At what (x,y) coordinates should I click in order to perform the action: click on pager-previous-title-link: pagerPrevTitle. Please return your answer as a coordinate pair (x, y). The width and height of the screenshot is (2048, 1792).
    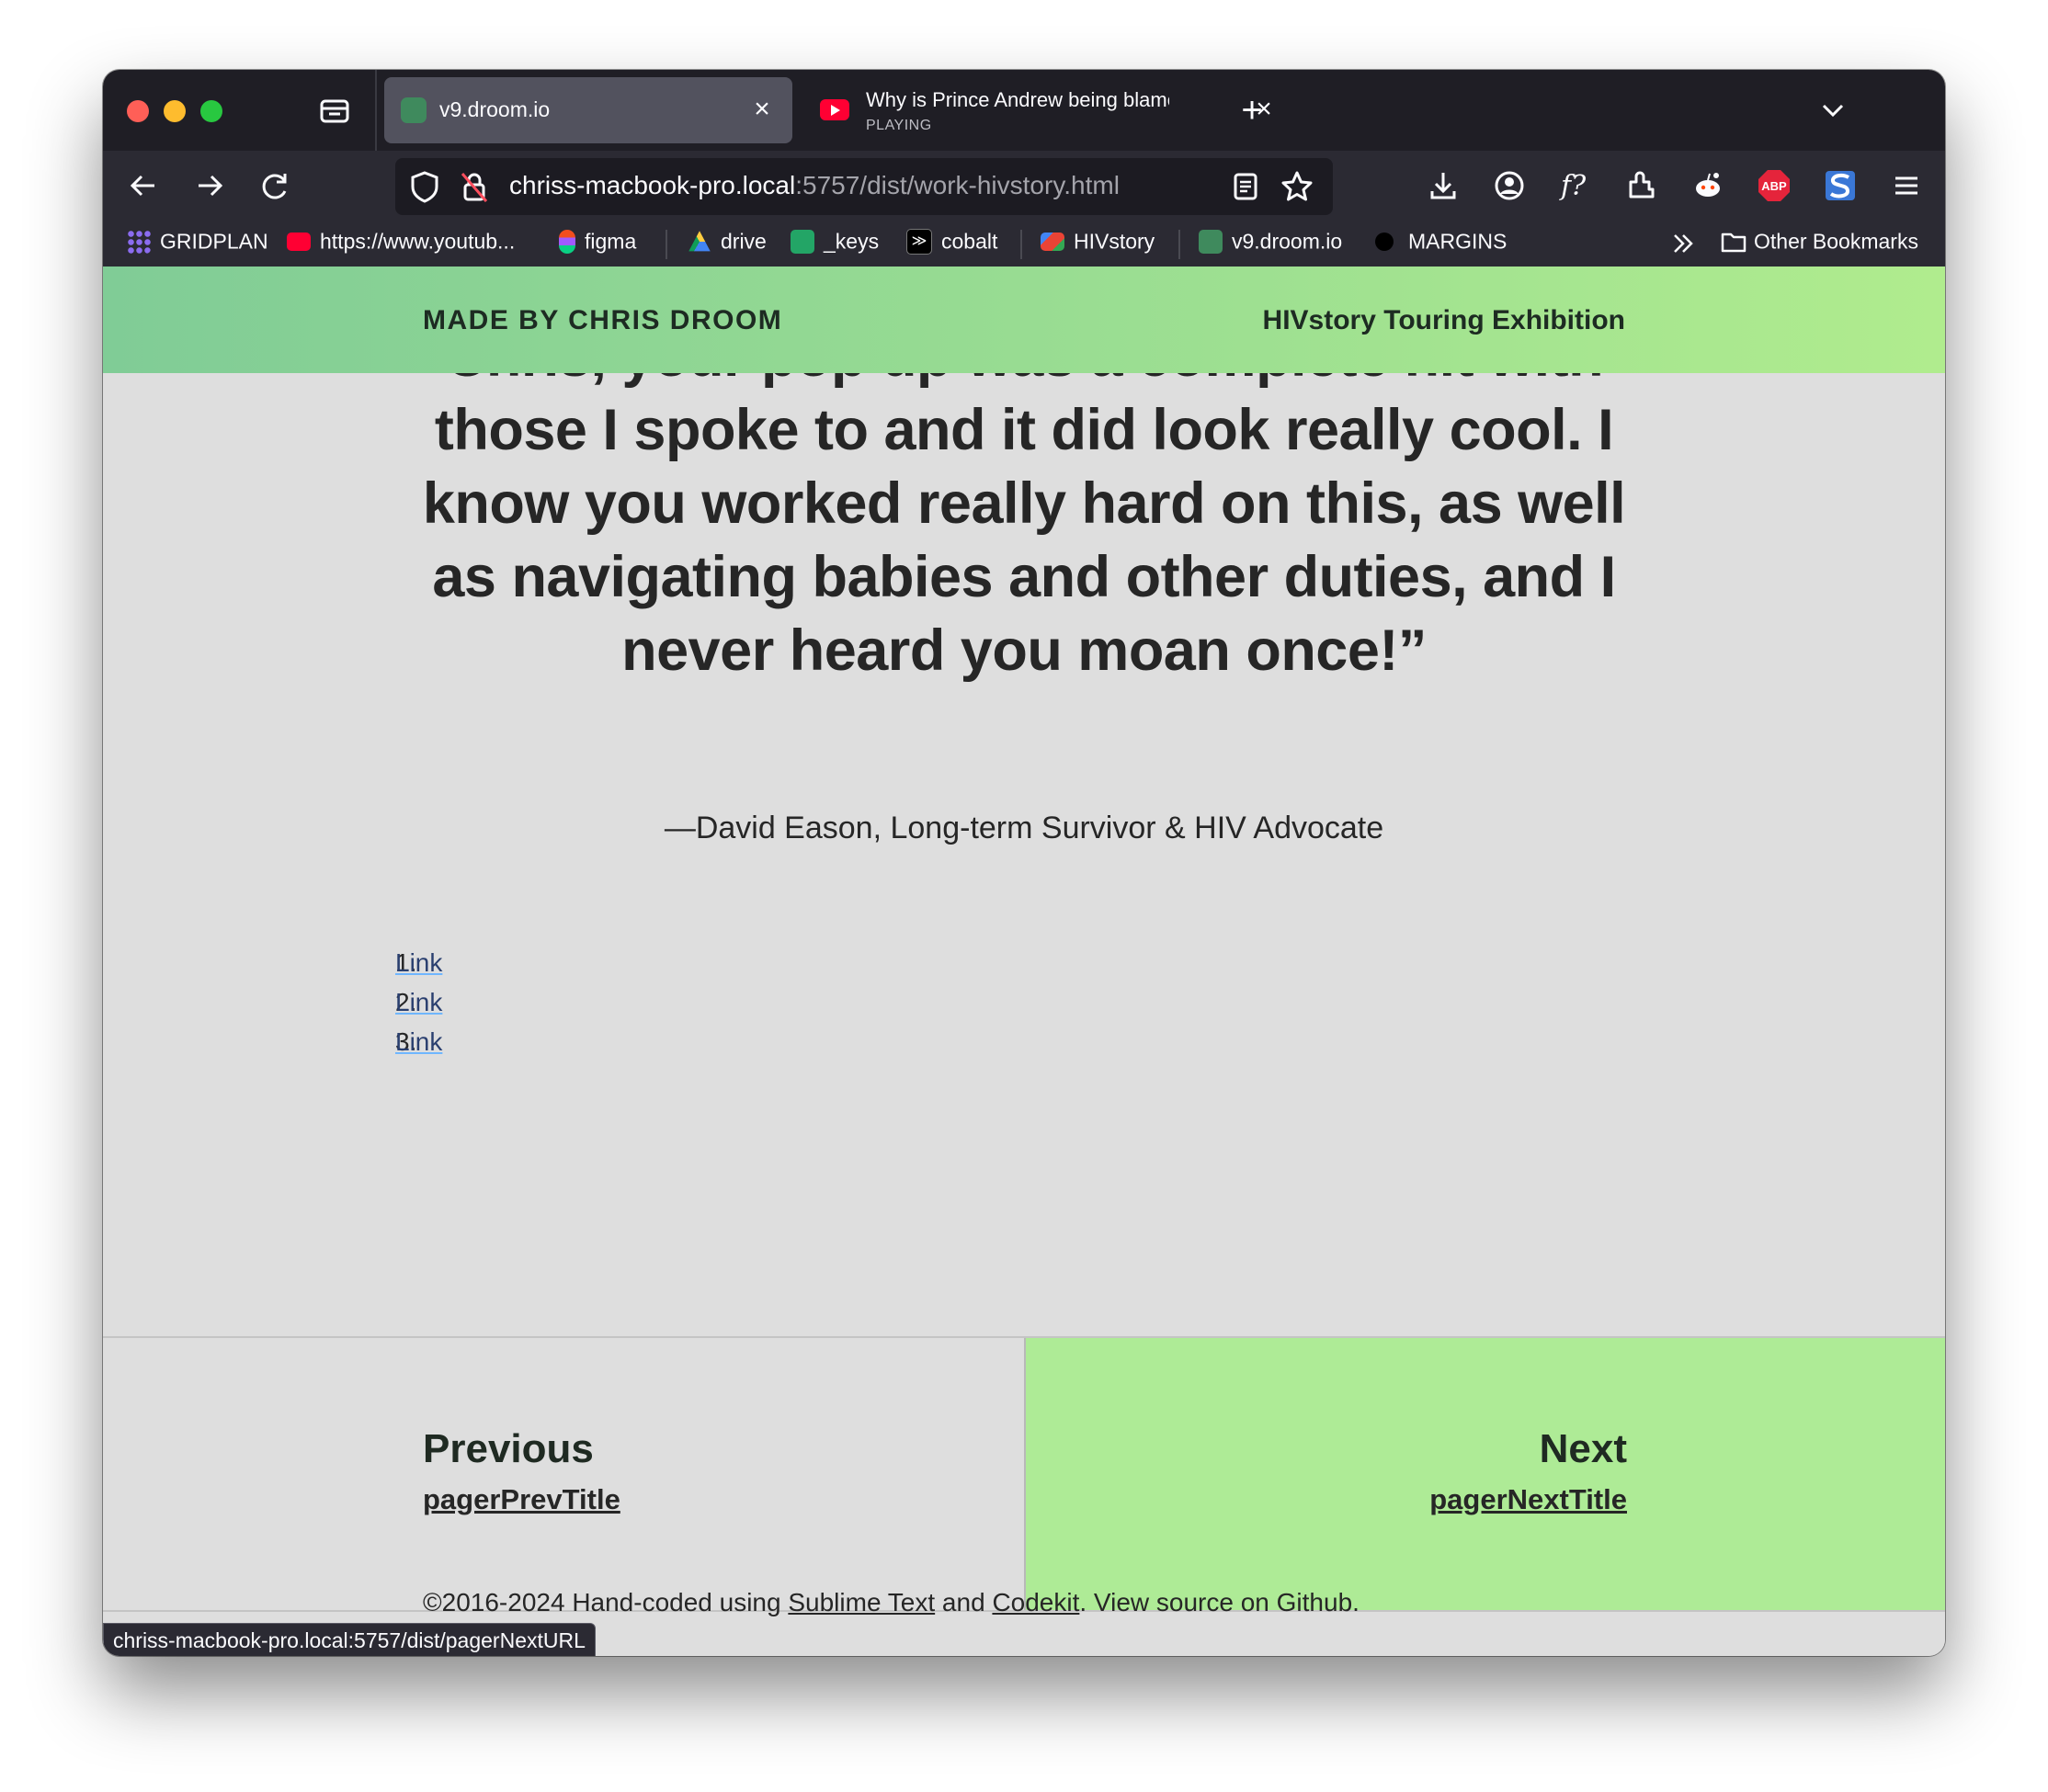
    Looking at the image, I should click on (521, 1499).